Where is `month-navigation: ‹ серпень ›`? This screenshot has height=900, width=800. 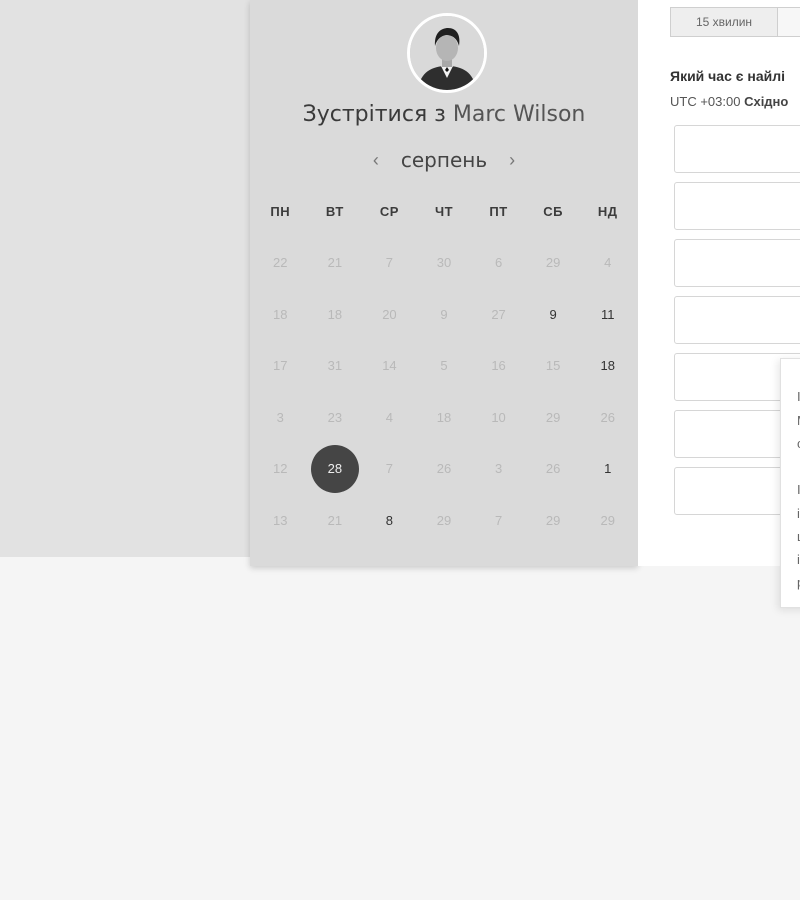 month-navigation: ‹ серпень › is located at coordinates (444, 160).